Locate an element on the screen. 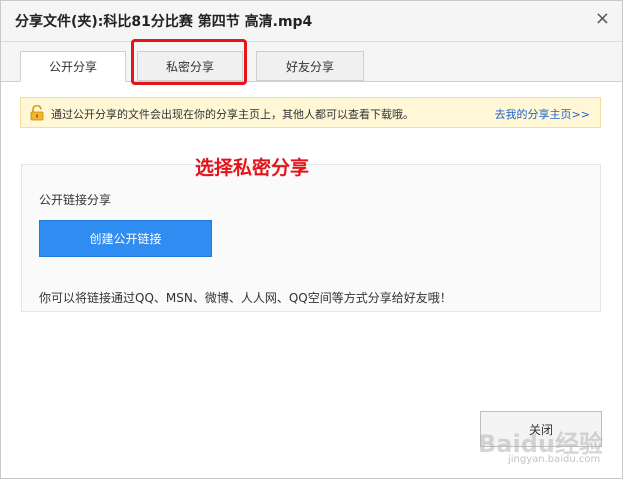 Image resolution: width=623 pixels, height=479 pixels. annotation-text: 选择私密分享 is located at coordinates (252, 168).